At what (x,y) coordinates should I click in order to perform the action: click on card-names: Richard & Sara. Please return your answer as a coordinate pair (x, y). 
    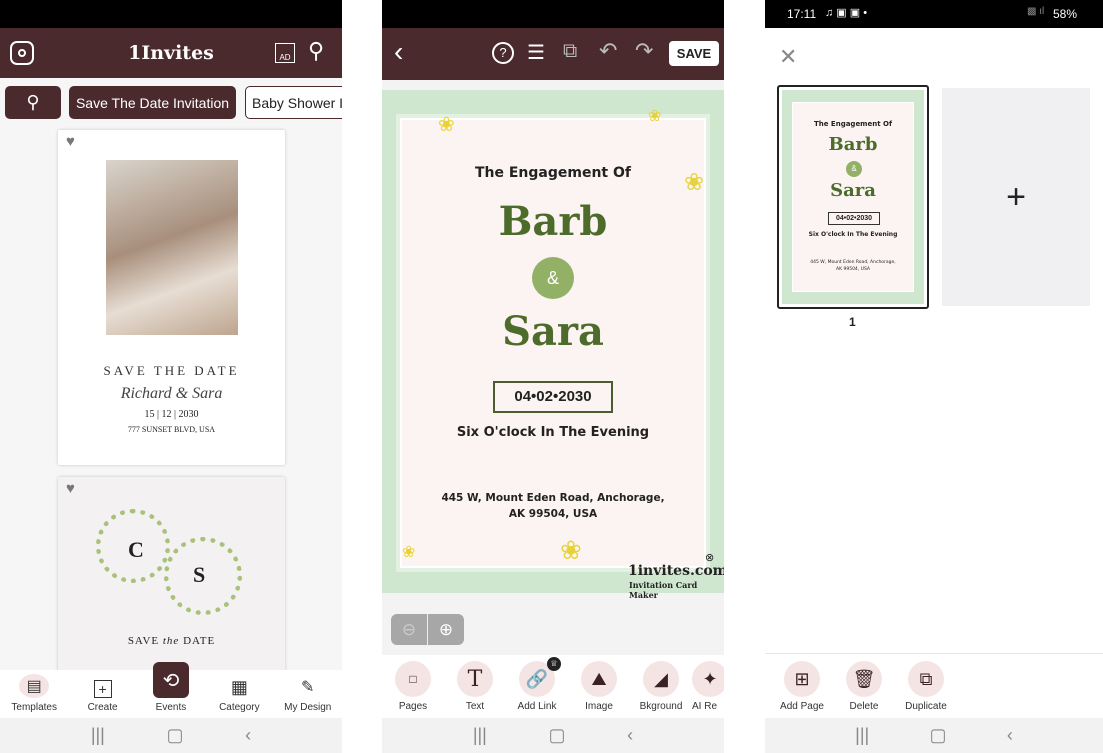
    Looking at the image, I should click on (171, 393).